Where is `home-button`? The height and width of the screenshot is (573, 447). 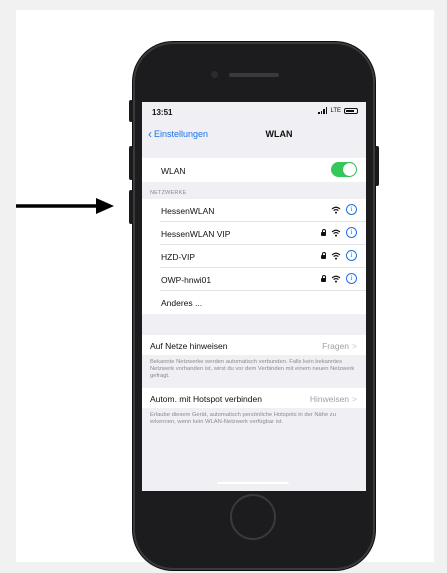 home-button is located at coordinates (253, 517).